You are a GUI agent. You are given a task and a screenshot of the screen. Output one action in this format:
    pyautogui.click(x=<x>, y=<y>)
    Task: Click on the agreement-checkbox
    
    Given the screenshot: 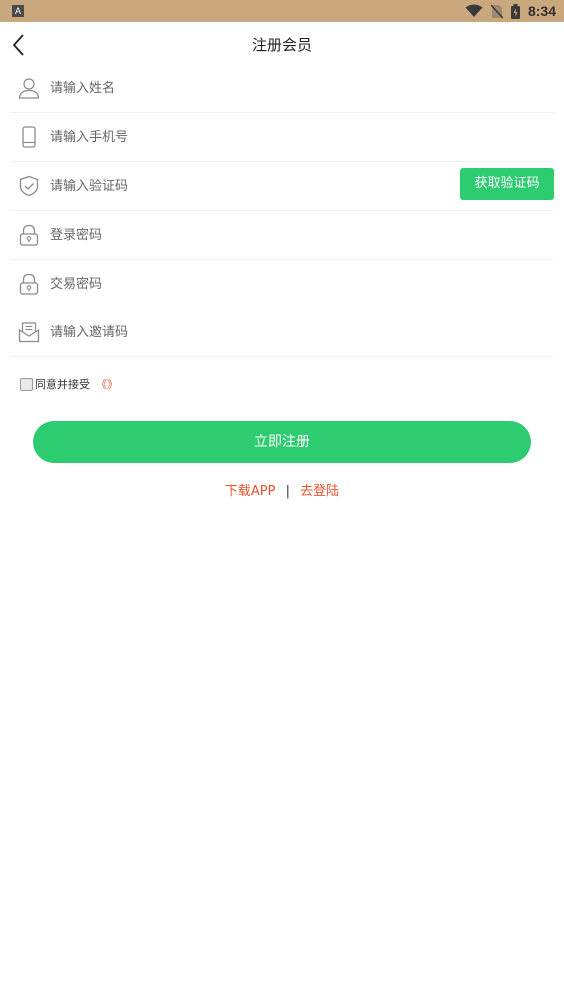 What is the action you would take?
    pyautogui.click(x=26, y=384)
    